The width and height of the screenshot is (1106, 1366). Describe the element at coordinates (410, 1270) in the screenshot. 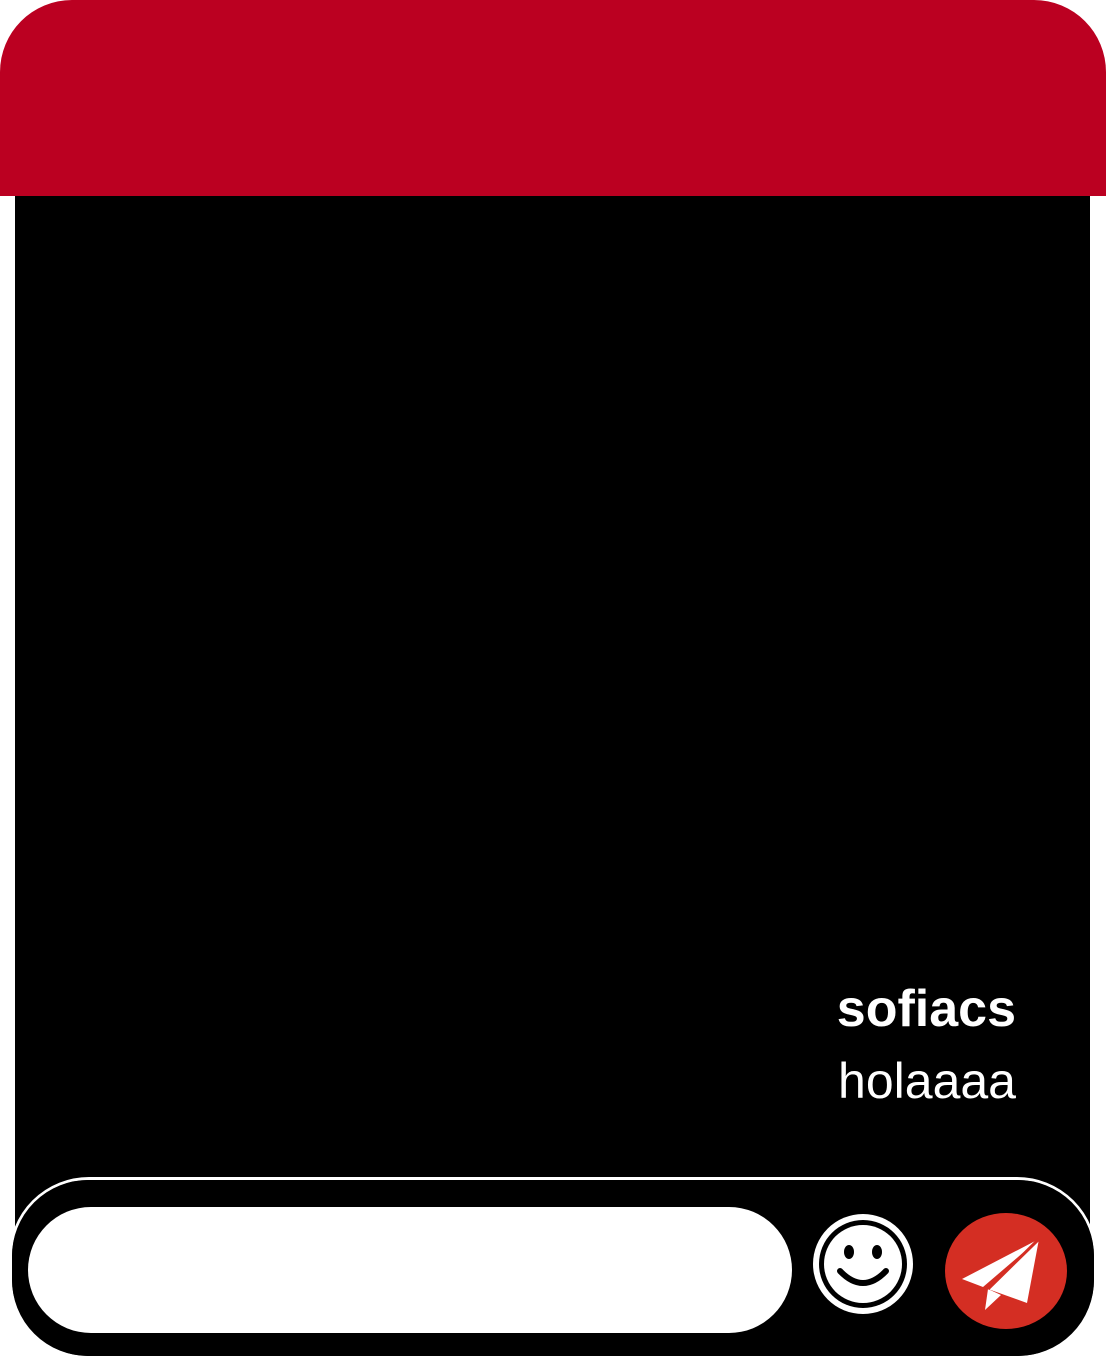

I see `message-input` at that location.